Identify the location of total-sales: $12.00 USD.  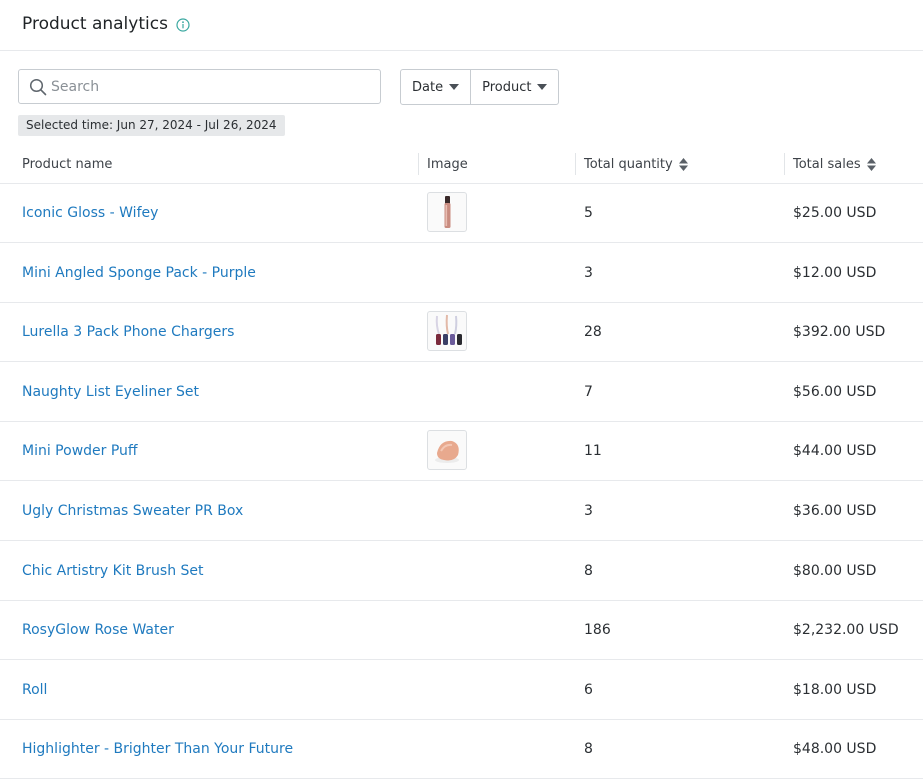
(835, 272).